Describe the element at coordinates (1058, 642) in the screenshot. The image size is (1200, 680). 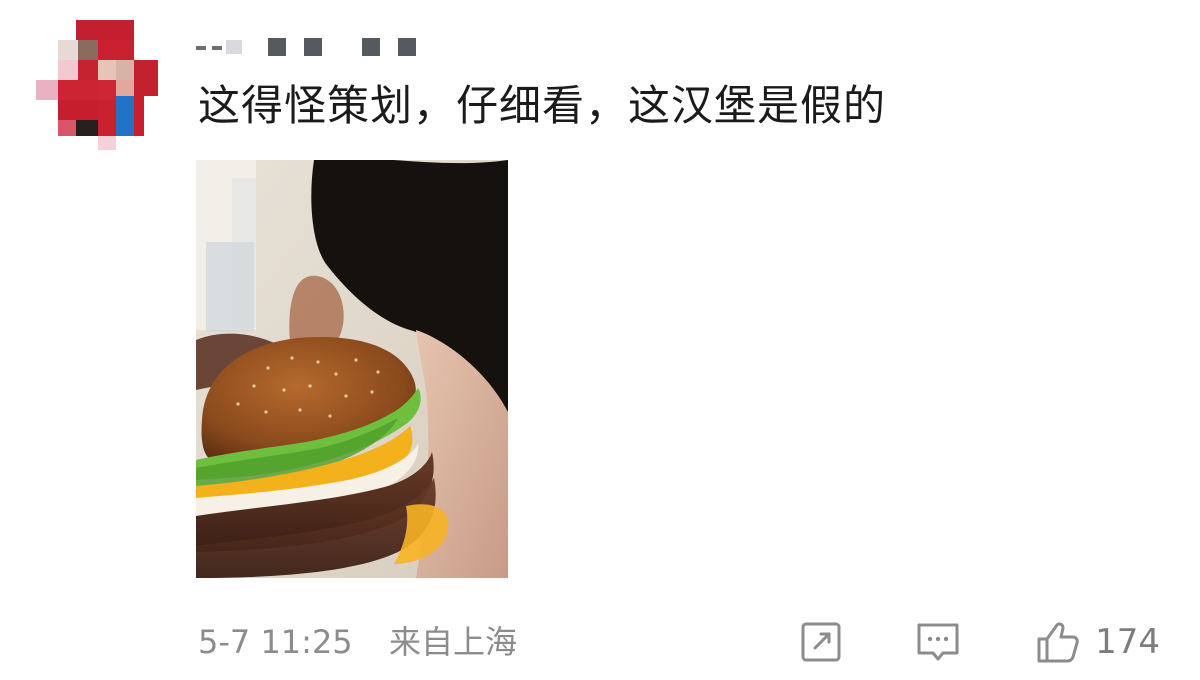
I see `thumbs-up-icon` at that location.